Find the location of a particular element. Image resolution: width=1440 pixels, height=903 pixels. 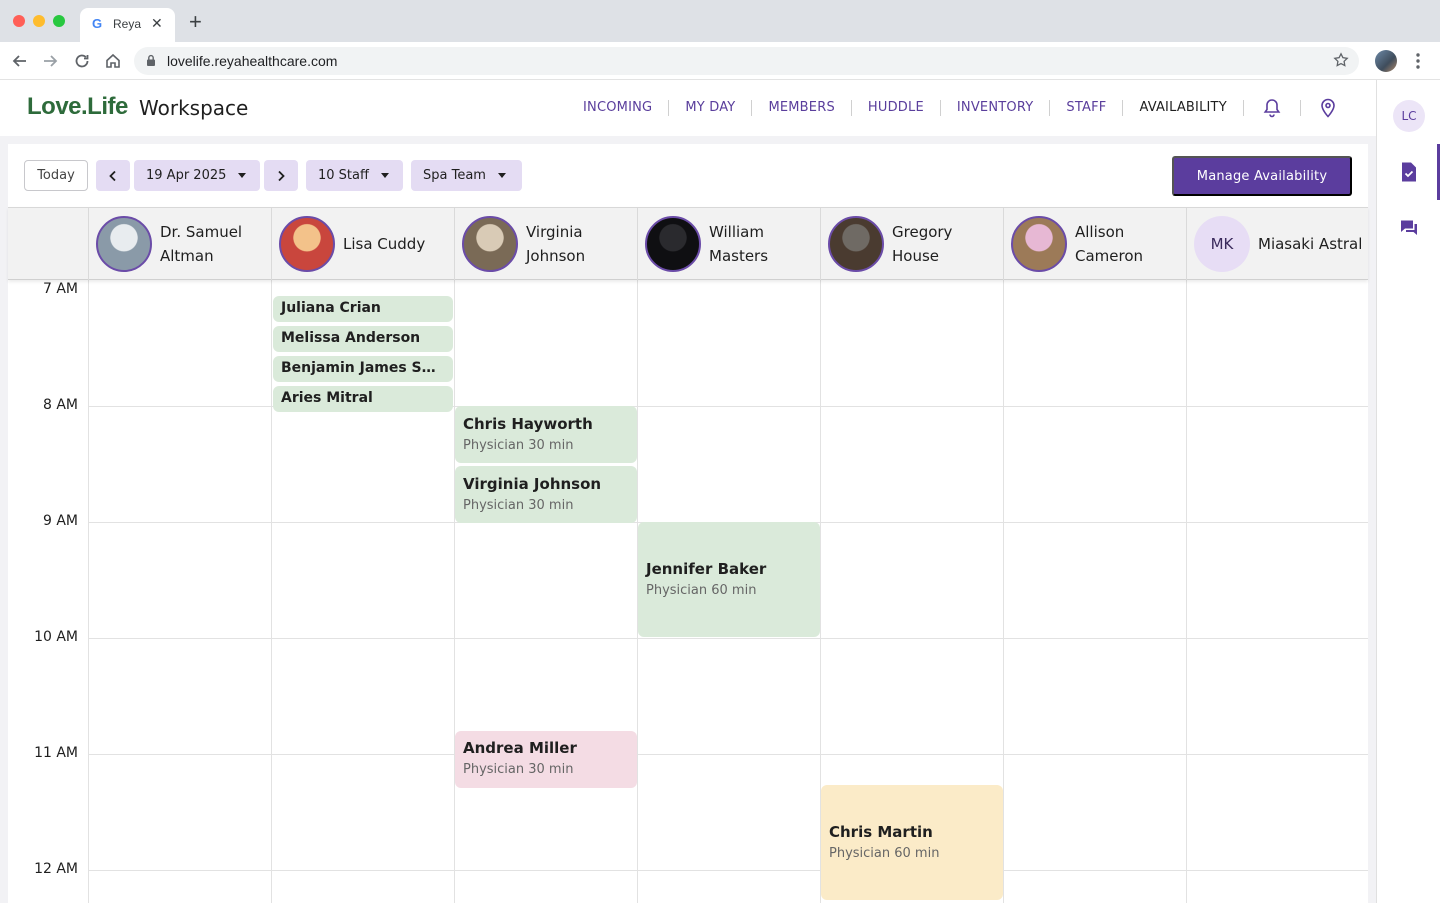

bookmark-star-icon is located at coordinates (1341, 60).